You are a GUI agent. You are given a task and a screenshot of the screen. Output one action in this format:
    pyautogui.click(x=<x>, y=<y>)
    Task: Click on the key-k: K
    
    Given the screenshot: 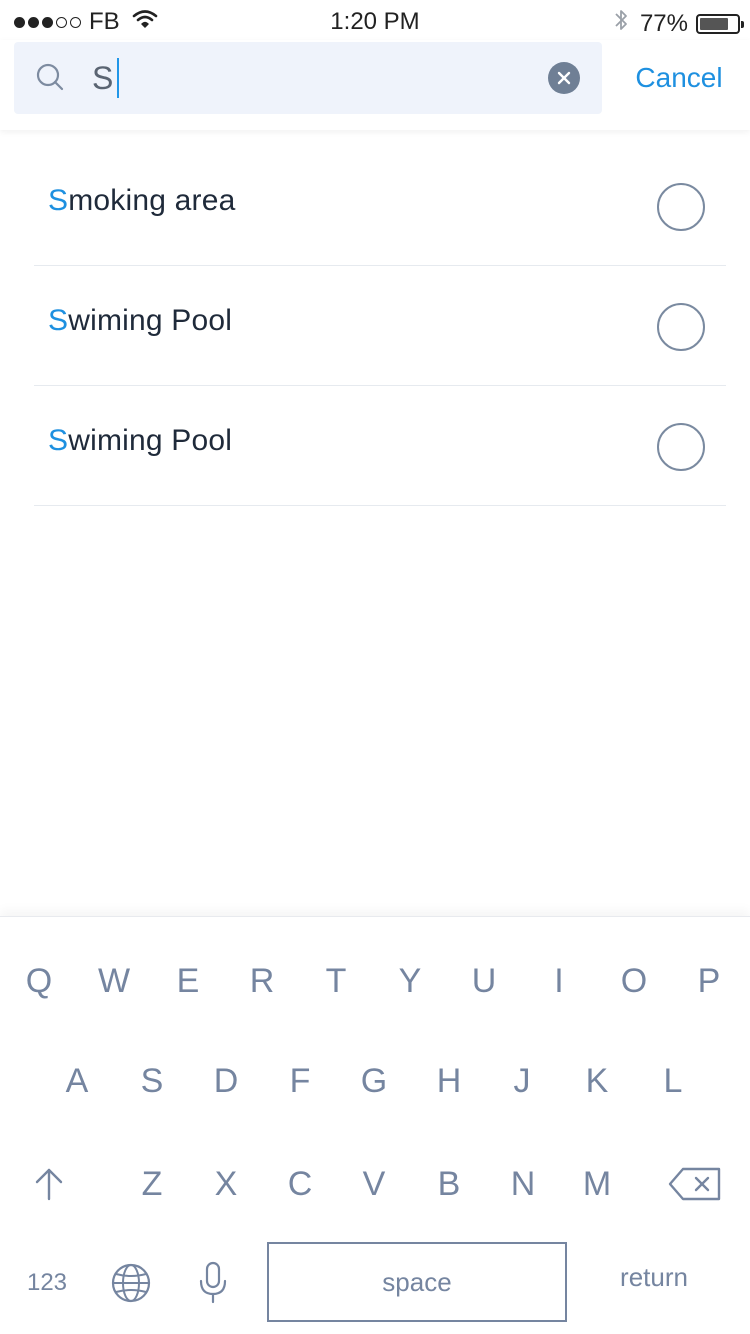 What is the action you would take?
    pyautogui.click(x=597, y=1081)
    